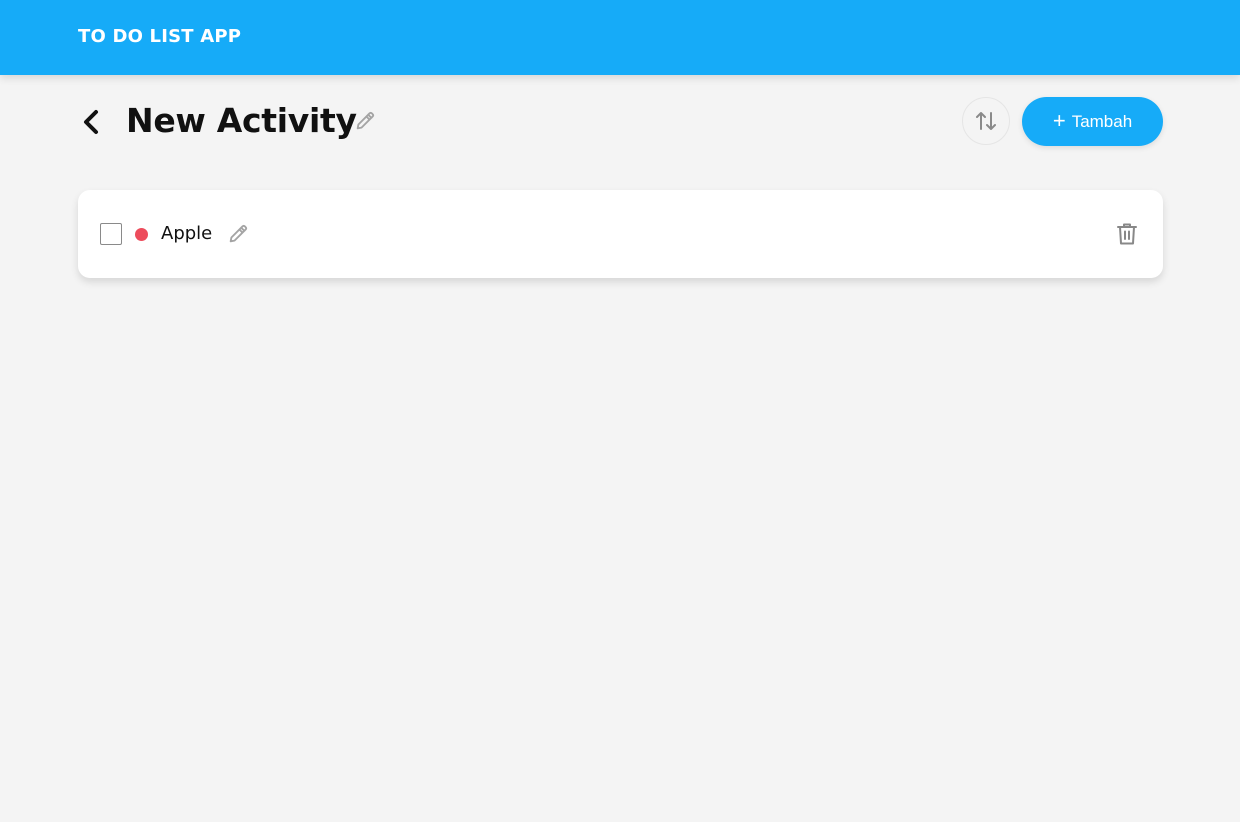  I want to click on activity-title: New Activity, so click(241, 121).